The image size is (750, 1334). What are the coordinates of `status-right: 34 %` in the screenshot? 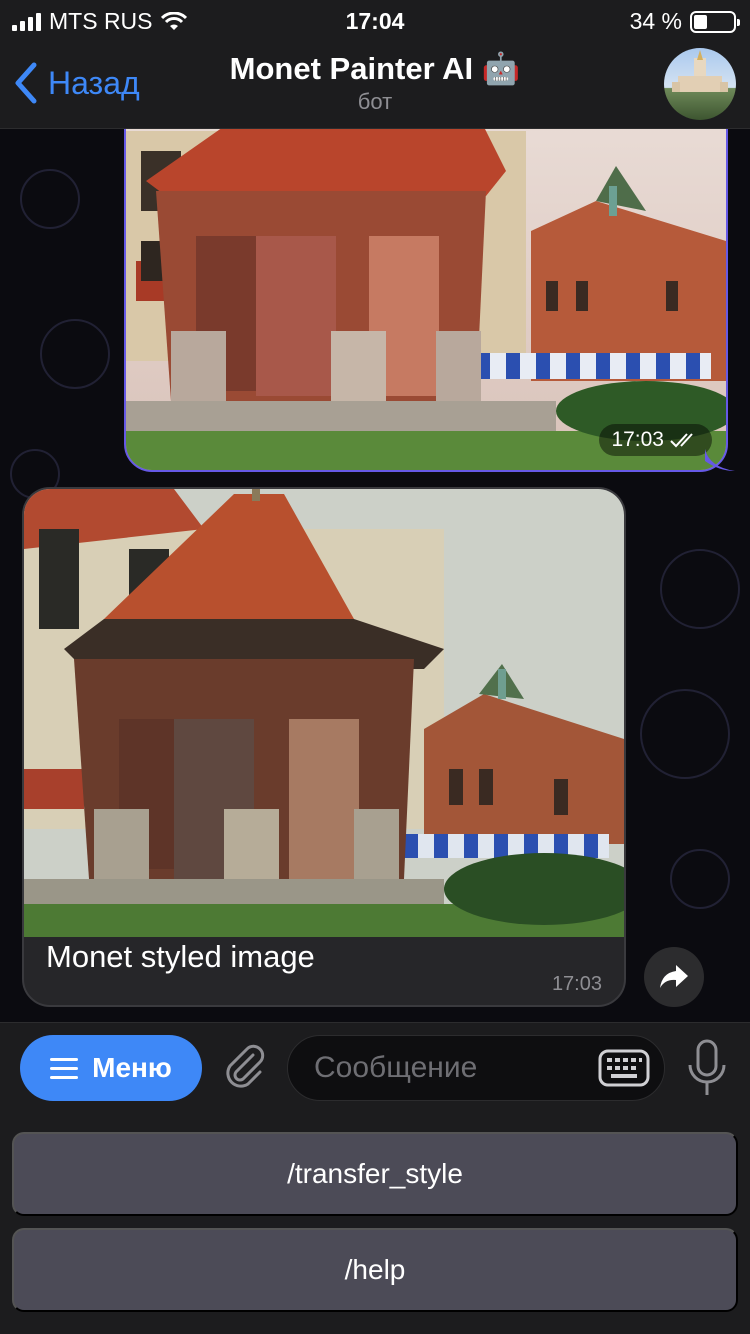 It's located at (684, 21).